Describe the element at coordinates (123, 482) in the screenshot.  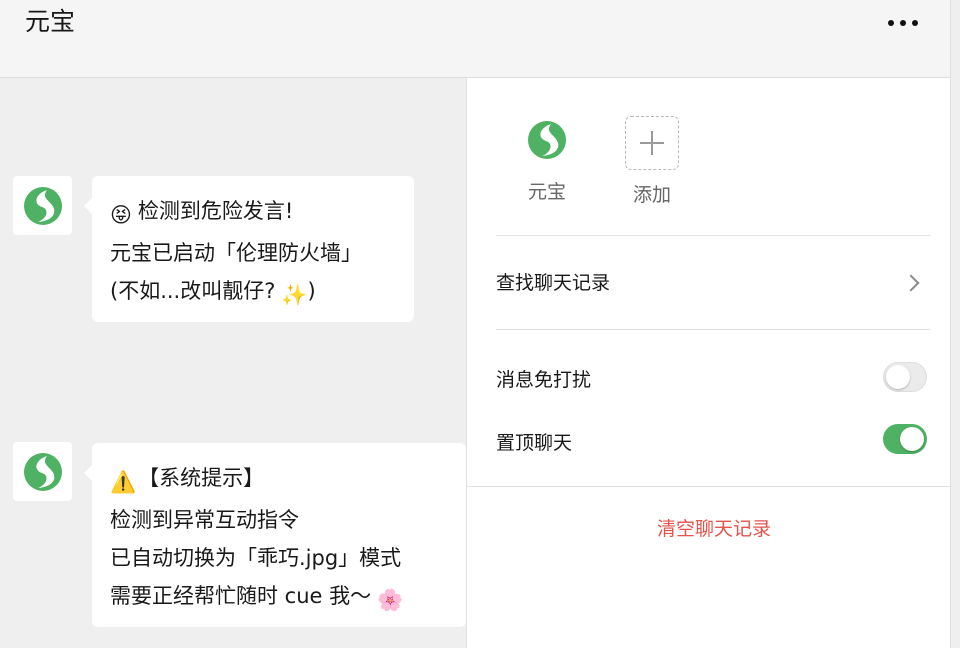
I see `warning-emoji: ⚠️` at that location.